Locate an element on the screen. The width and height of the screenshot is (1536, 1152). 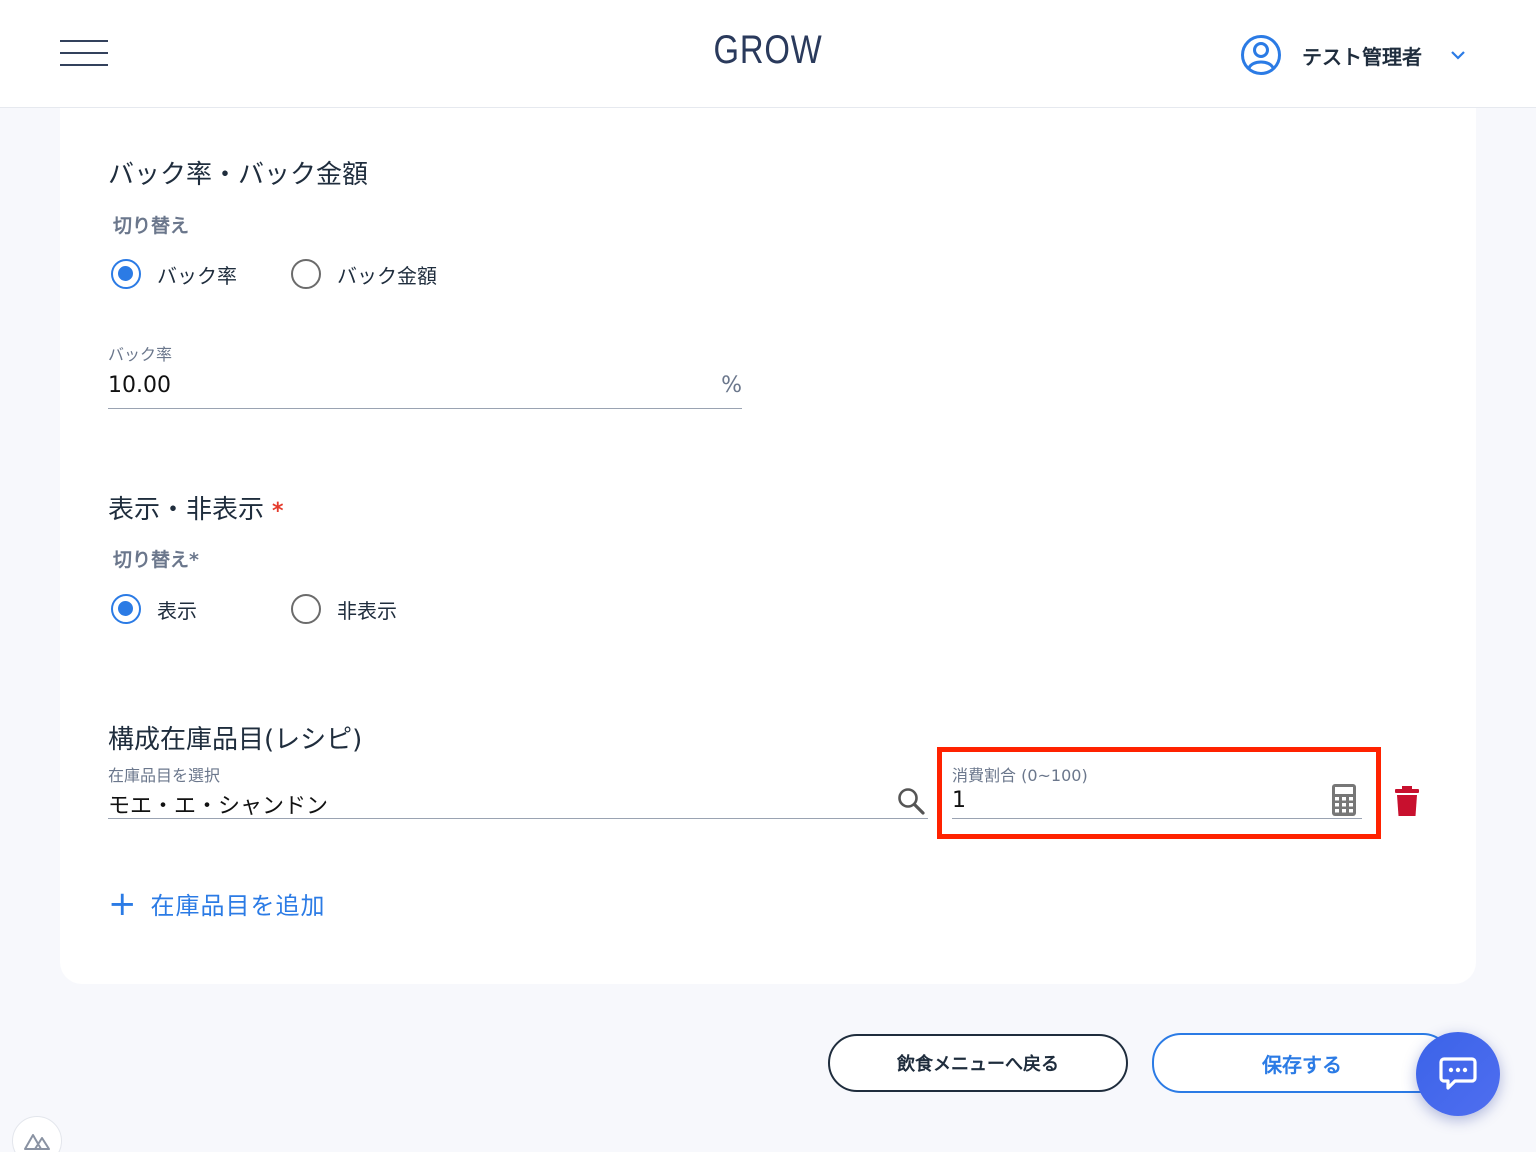
stock-item-field: 在庫品目を選択 モエ・エ・シャンドン is located at coordinates (518, 790).